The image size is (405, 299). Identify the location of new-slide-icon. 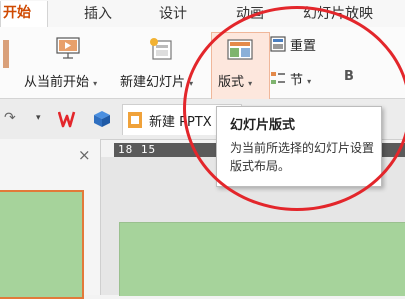
(161, 49).